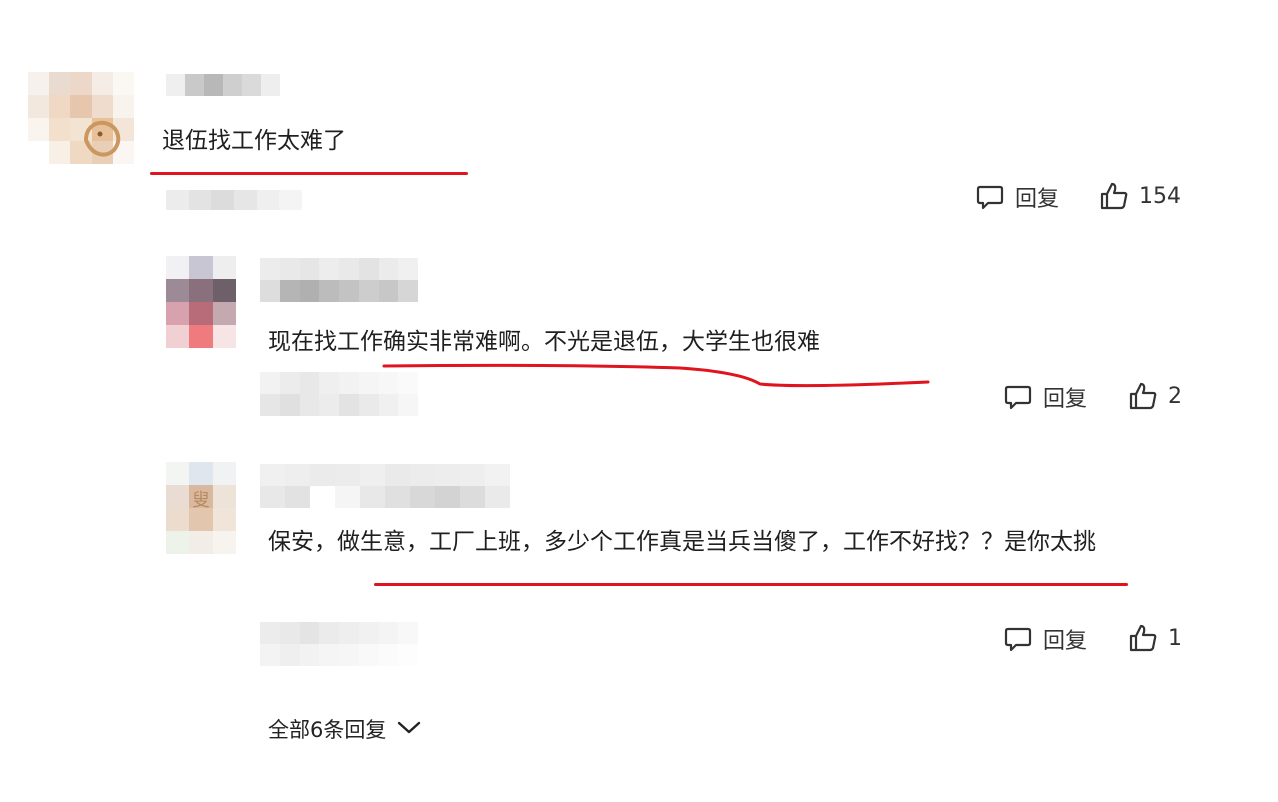  I want to click on avatar-glyph: 叟, so click(201, 500).